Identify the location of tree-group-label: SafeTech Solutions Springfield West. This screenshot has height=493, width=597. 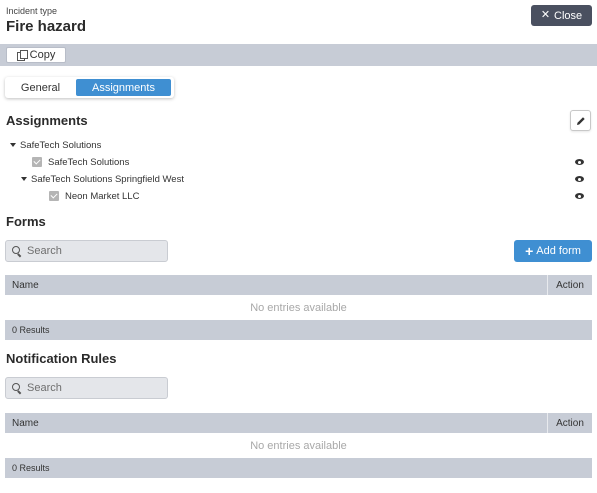
(107, 179).